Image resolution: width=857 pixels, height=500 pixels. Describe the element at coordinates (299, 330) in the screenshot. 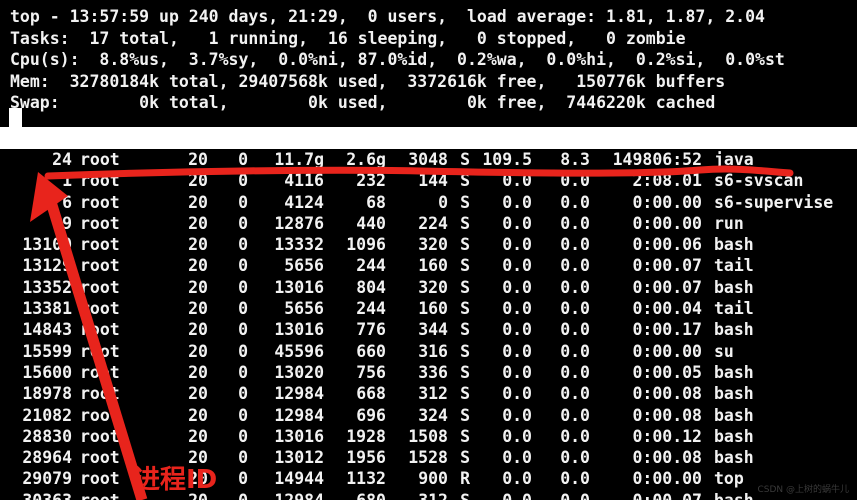

I see `row-cell-virt: 13016` at that location.